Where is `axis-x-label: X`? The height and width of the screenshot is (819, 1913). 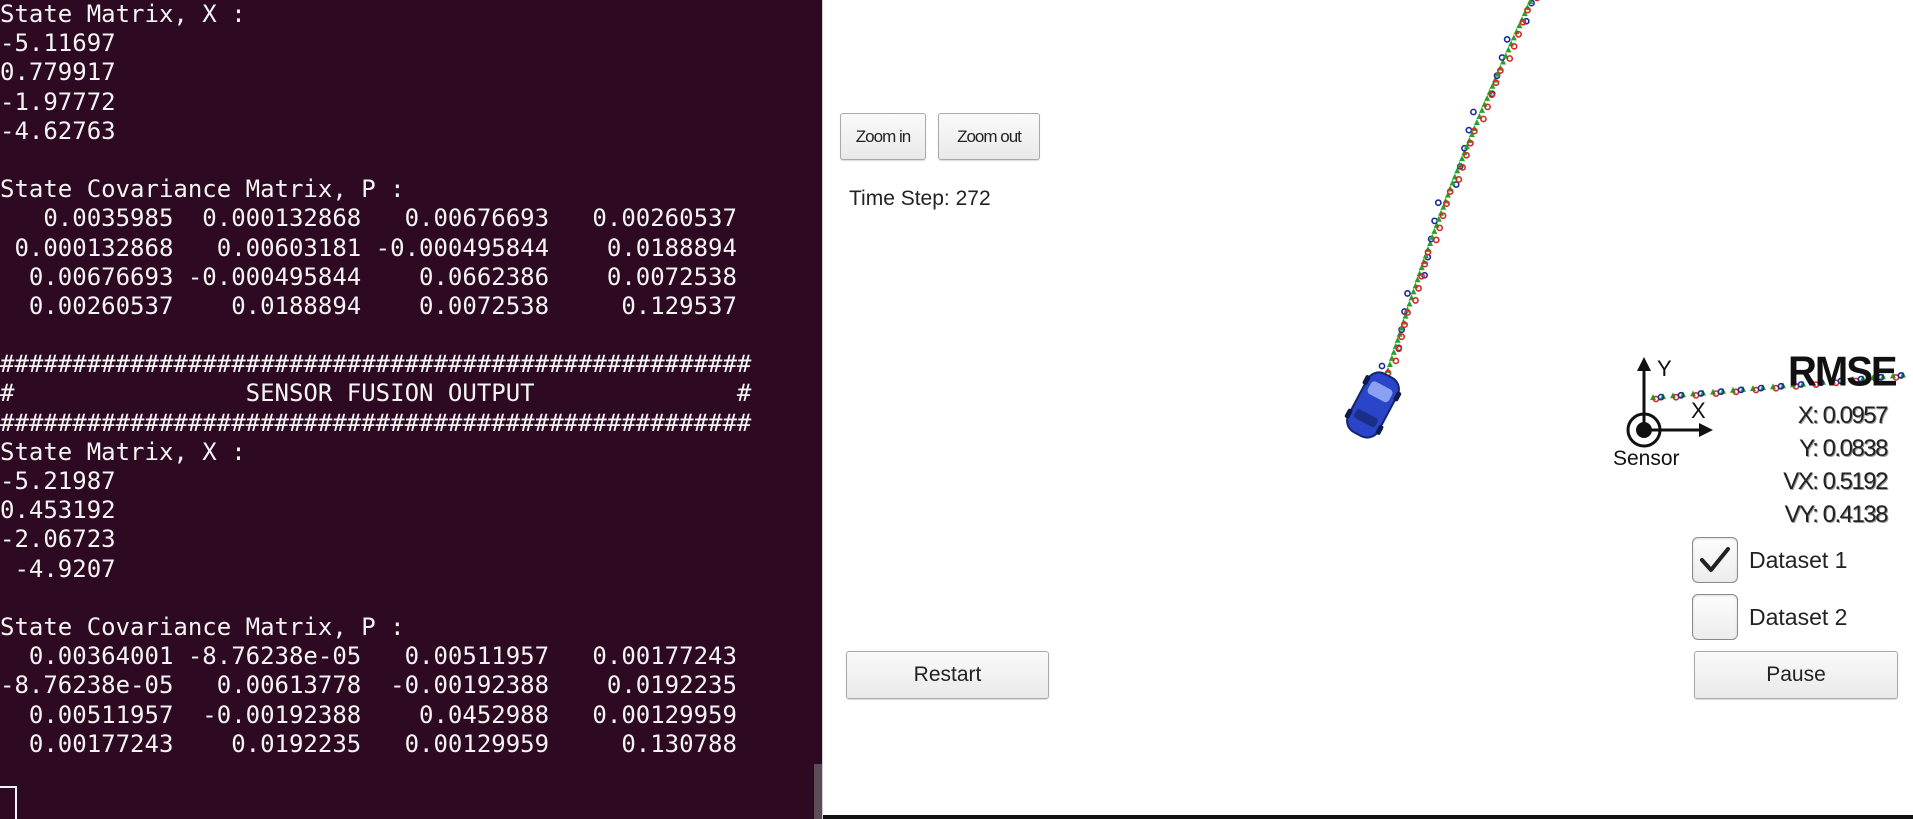 axis-x-label: X is located at coordinates (1698, 410).